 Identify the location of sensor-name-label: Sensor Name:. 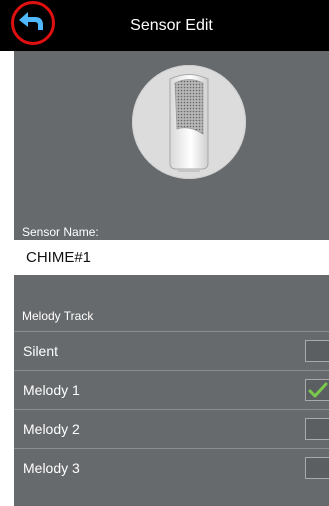
(60, 232).